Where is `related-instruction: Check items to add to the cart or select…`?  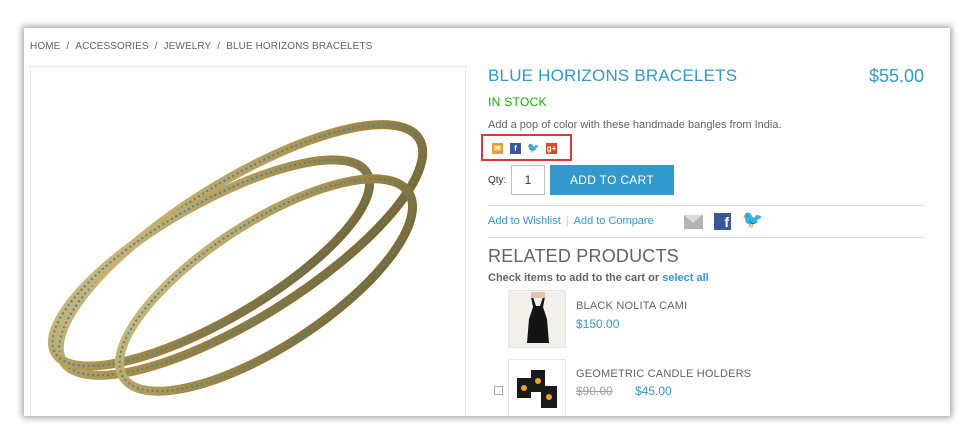
related-instruction: Check items to add to the cart or select… is located at coordinates (598, 278).